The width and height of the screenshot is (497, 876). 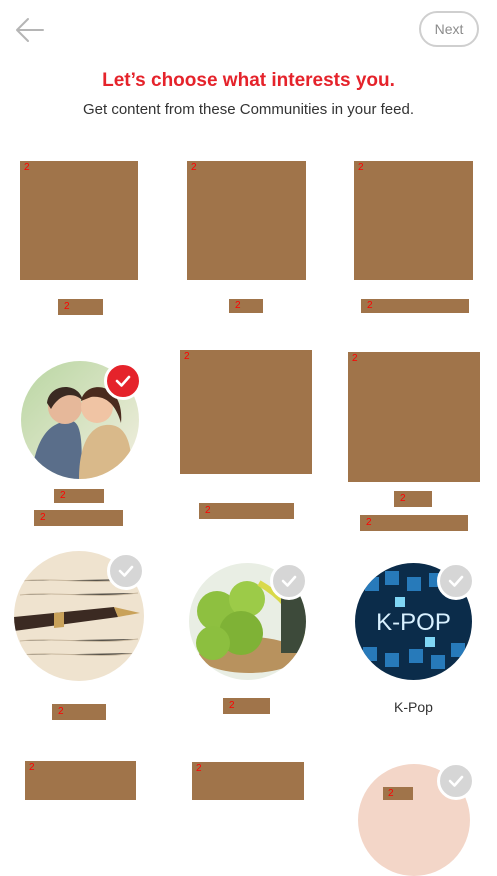 I want to click on community-image-11: 2, so click(x=248, y=781).